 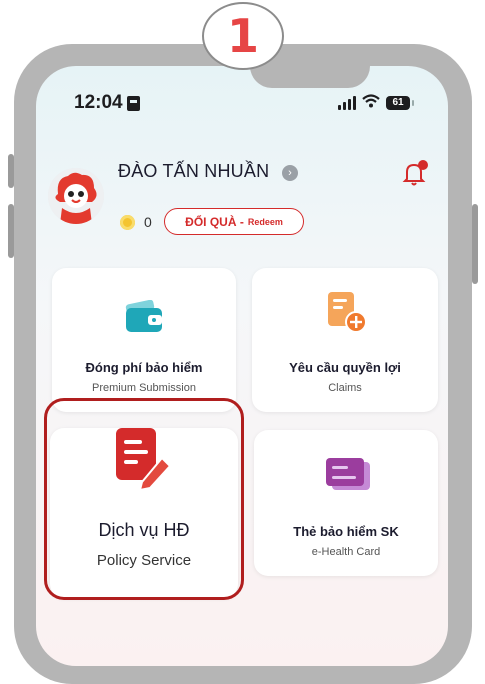 I want to click on tile-title: Dịch vụ HĐ, so click(x=144, y=530).